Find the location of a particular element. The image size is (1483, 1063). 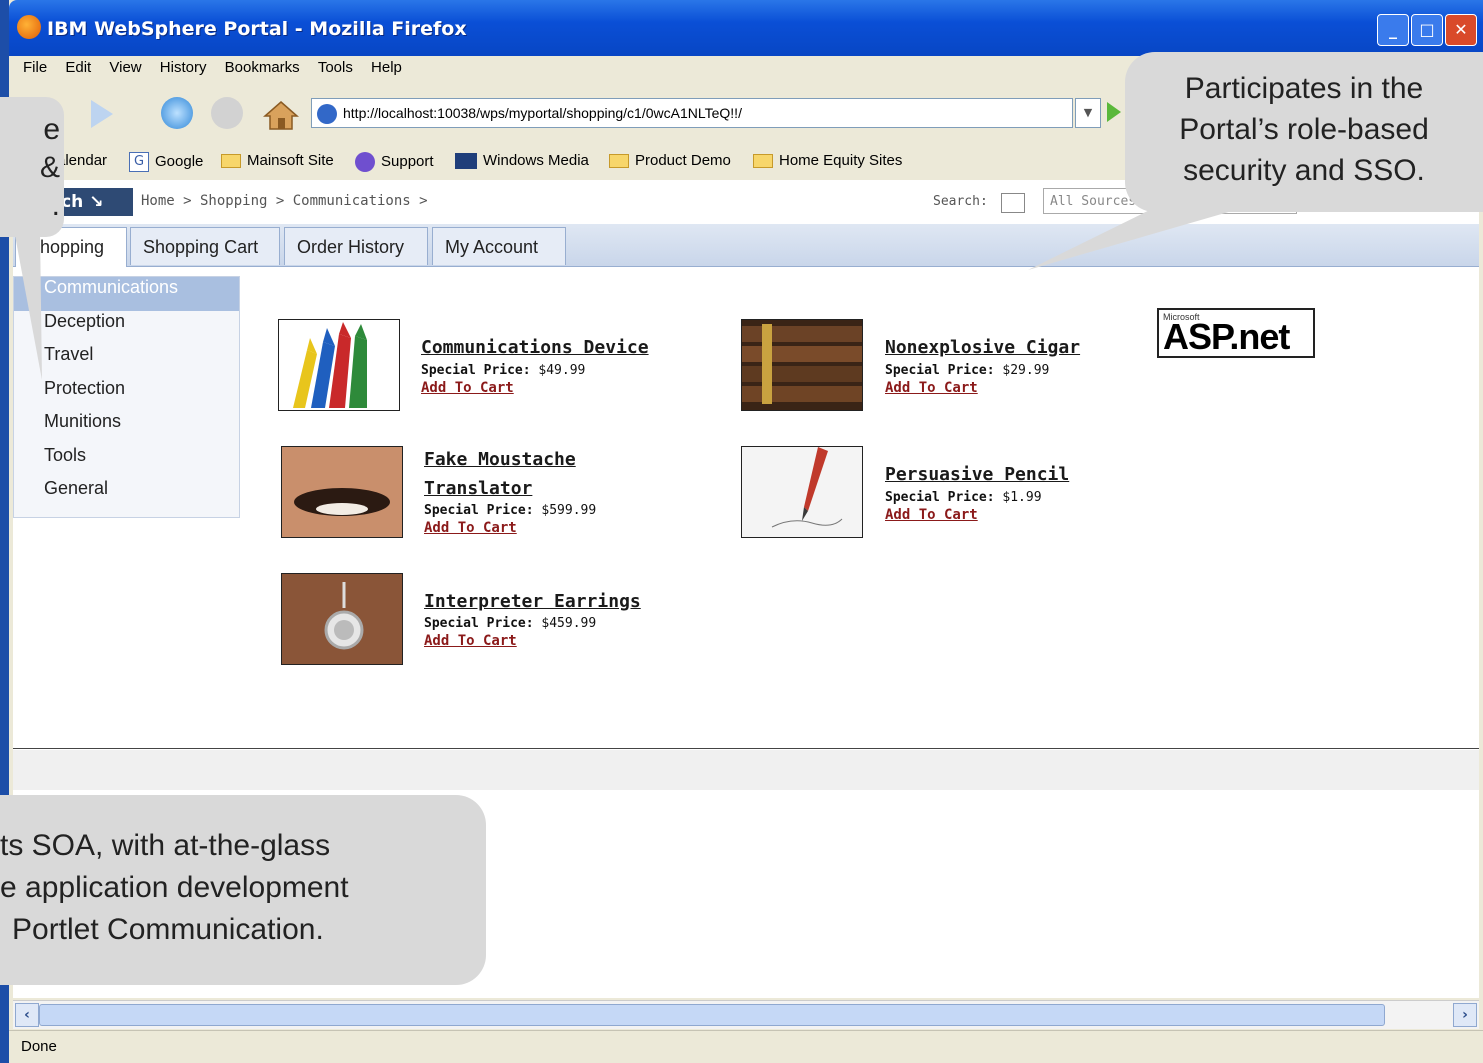

callout-line: e application development is located at coordinates (174, 887).